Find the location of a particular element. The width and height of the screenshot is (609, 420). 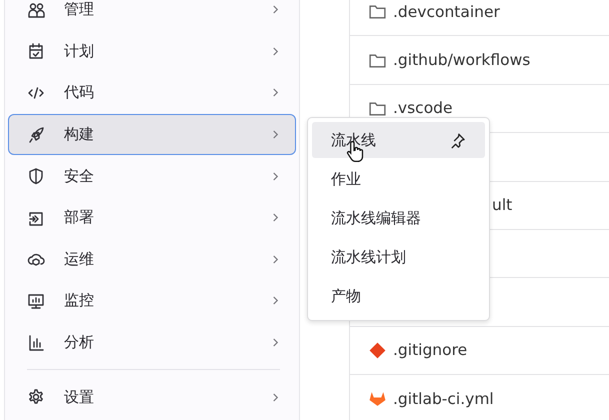

chart-icon is located at coordinates (36, 343).